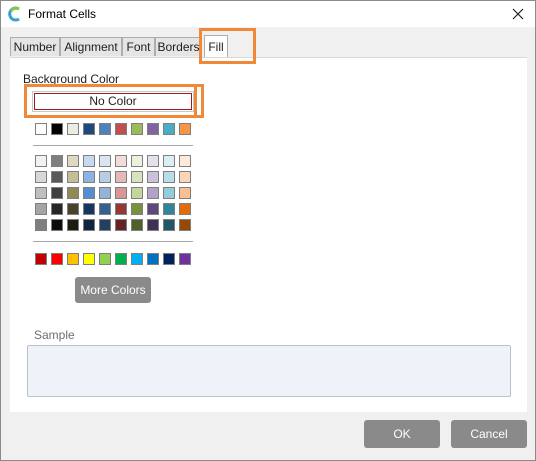  I want to click on tab-font: Font, so click(138, 46).